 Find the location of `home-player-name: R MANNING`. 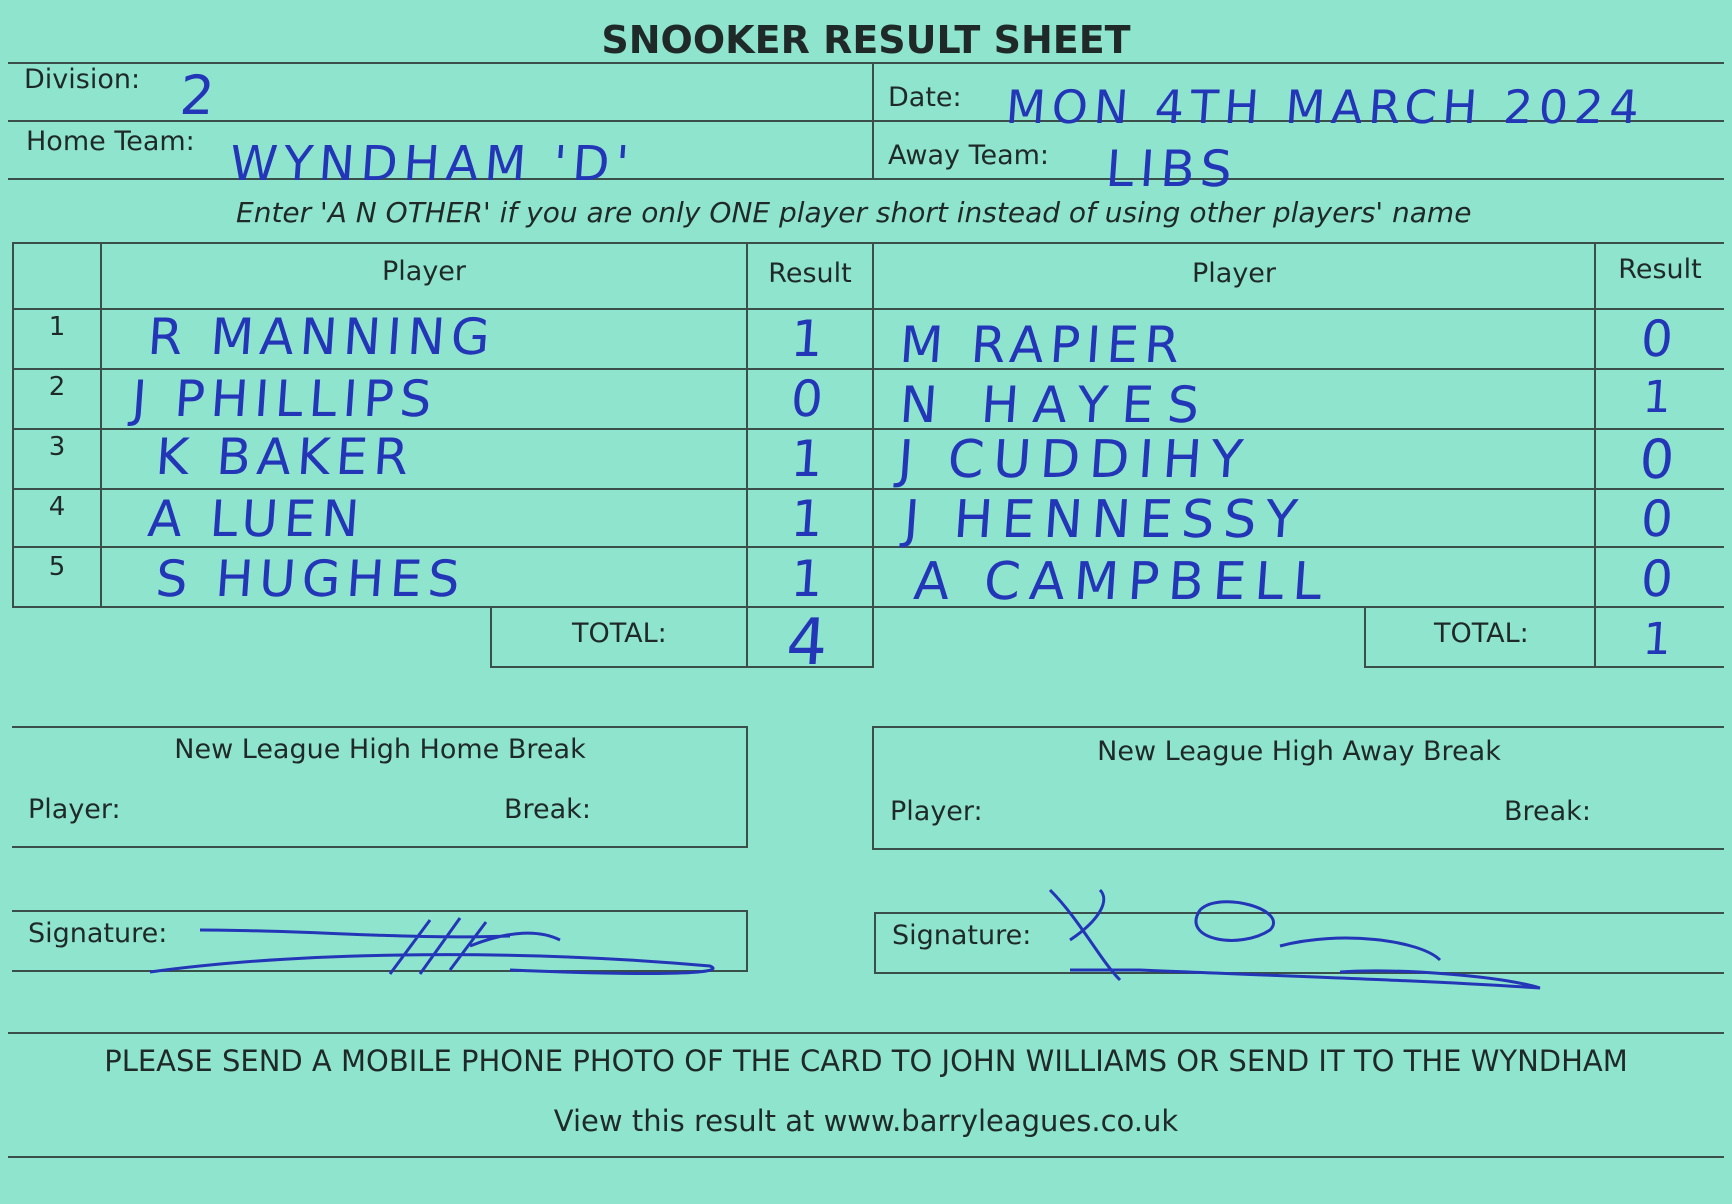

home-player-name: R MANNING is located at coordinates (321, 337).